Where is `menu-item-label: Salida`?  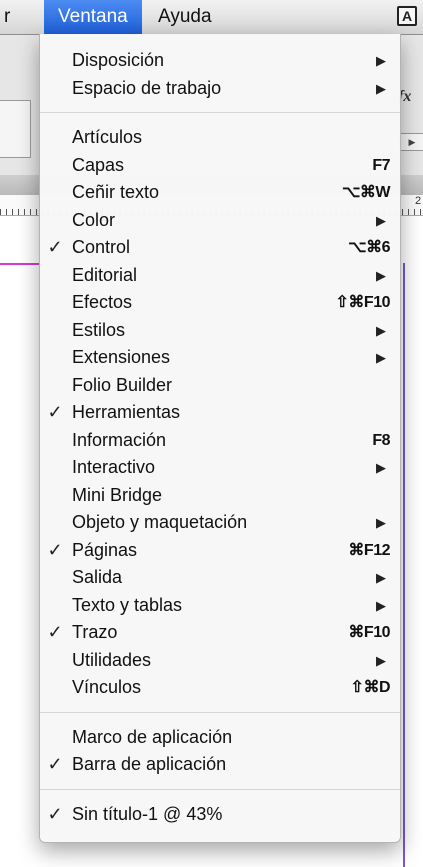
menu-item-label: Salida is located at coordinates (97, 577).